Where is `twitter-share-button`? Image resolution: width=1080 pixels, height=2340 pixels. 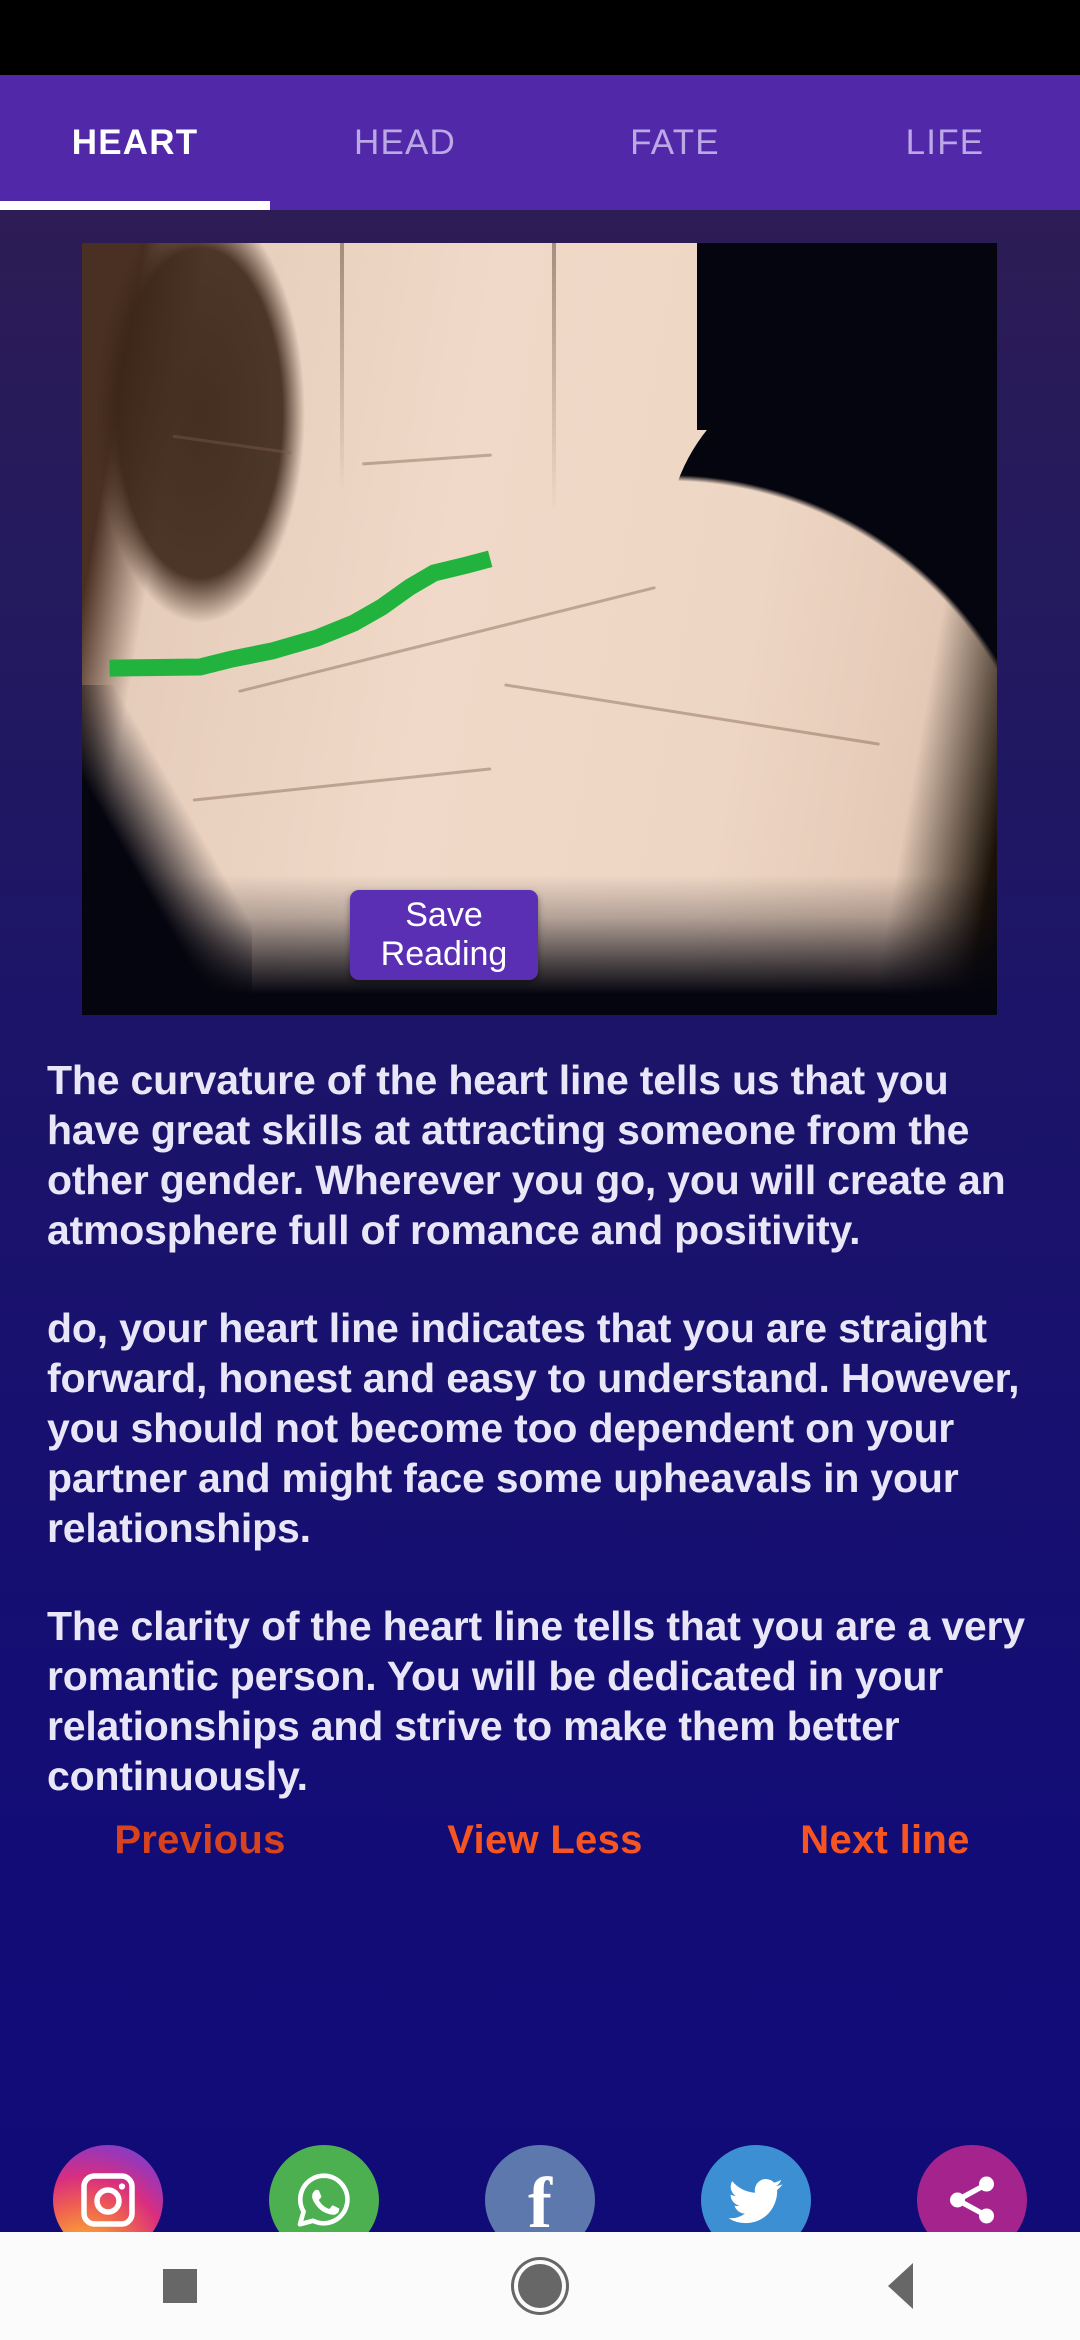
twitter-share-button is located at coordinates (756, 2188).